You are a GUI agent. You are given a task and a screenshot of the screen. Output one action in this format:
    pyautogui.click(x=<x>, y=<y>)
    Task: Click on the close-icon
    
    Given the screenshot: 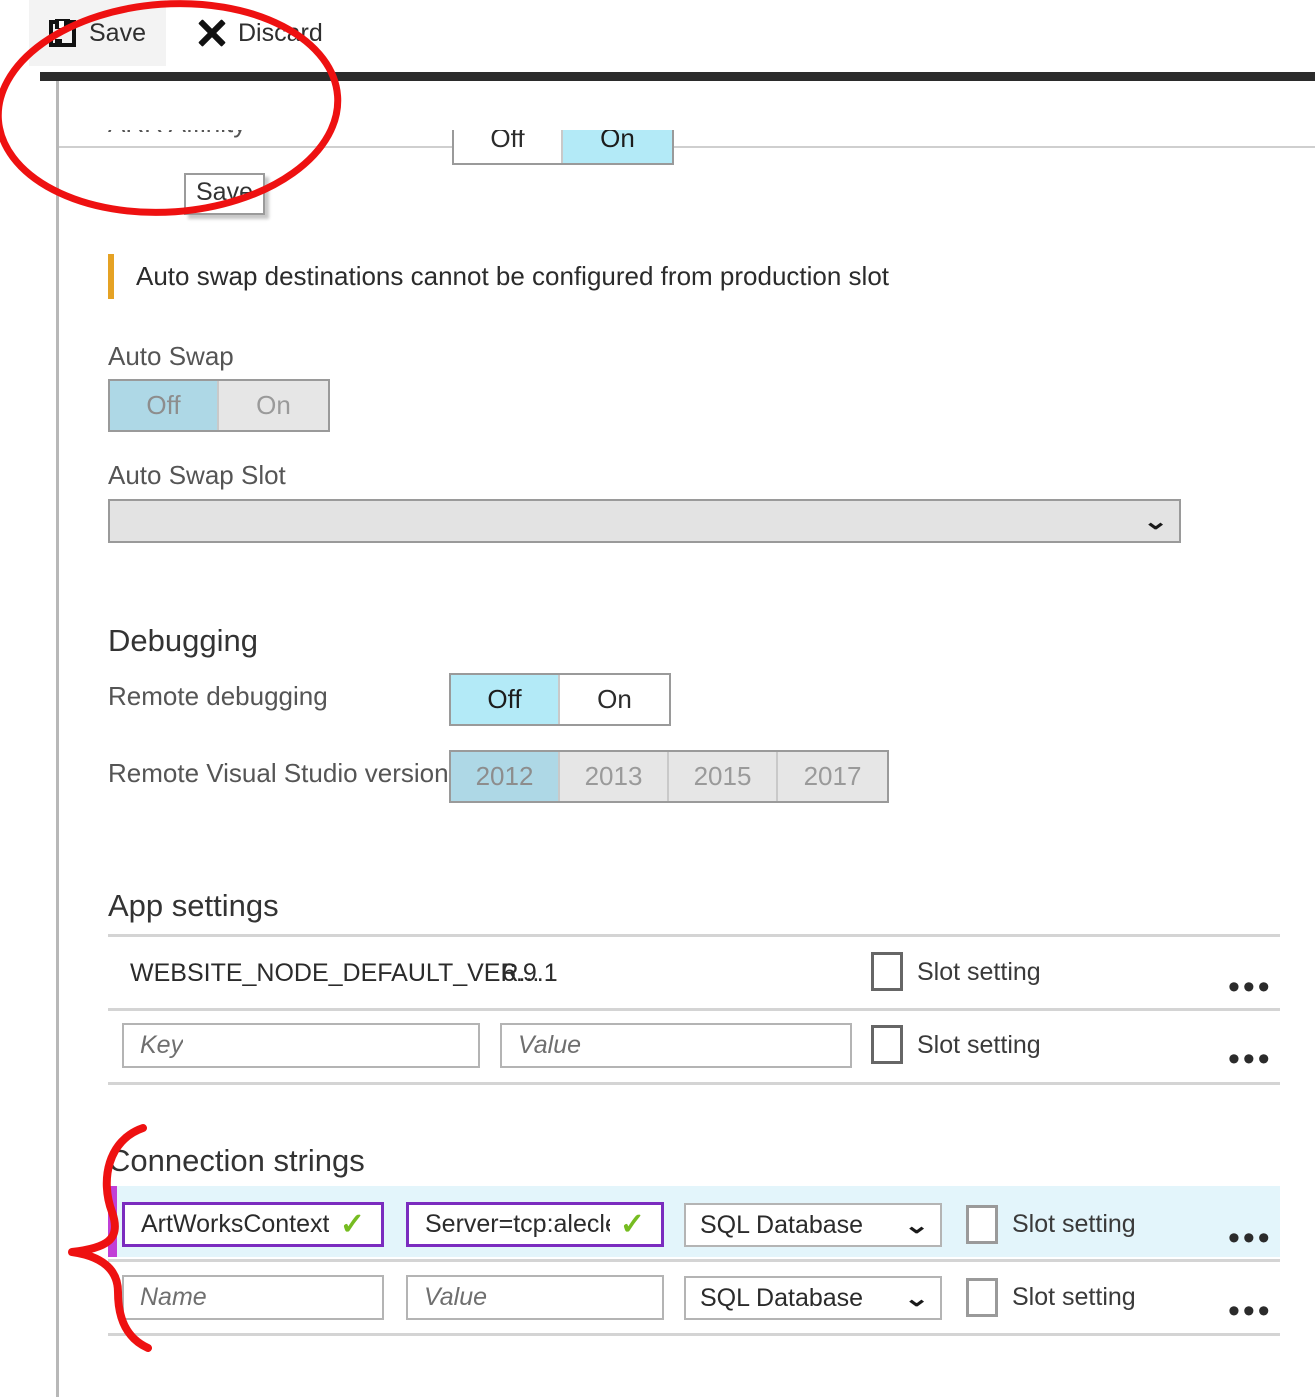 What is the action you would take?
    pyautogui.click(x=211, y=33)
    